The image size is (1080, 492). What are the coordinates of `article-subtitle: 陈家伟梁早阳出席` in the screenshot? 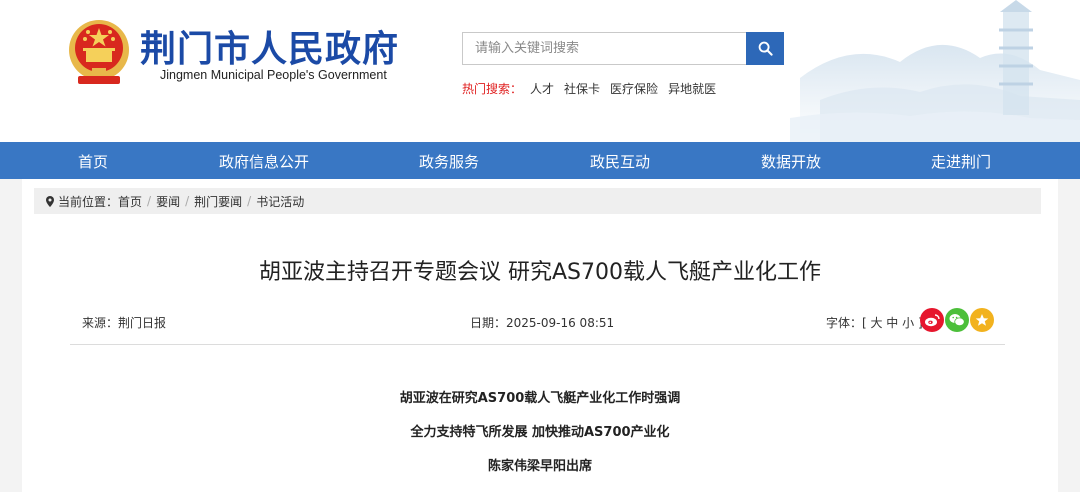 It's located at (539, 466).